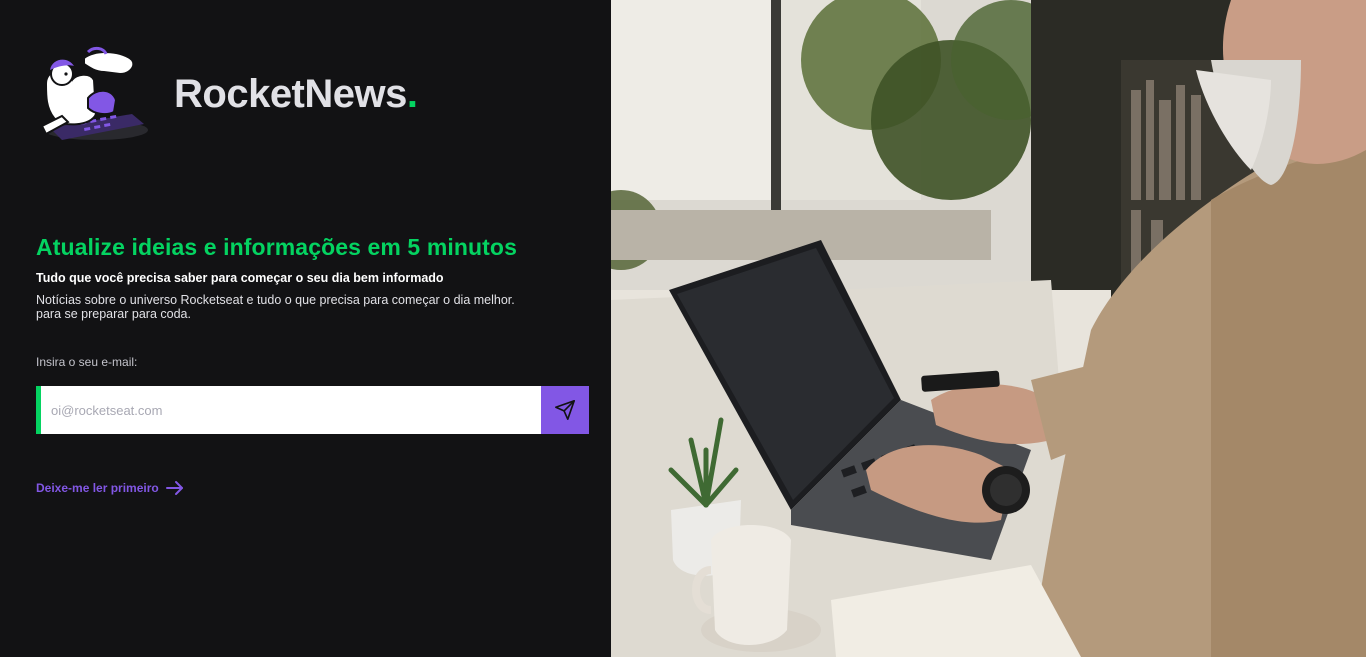  I want to click on brand-text: RocketNews, so click(290, 94).